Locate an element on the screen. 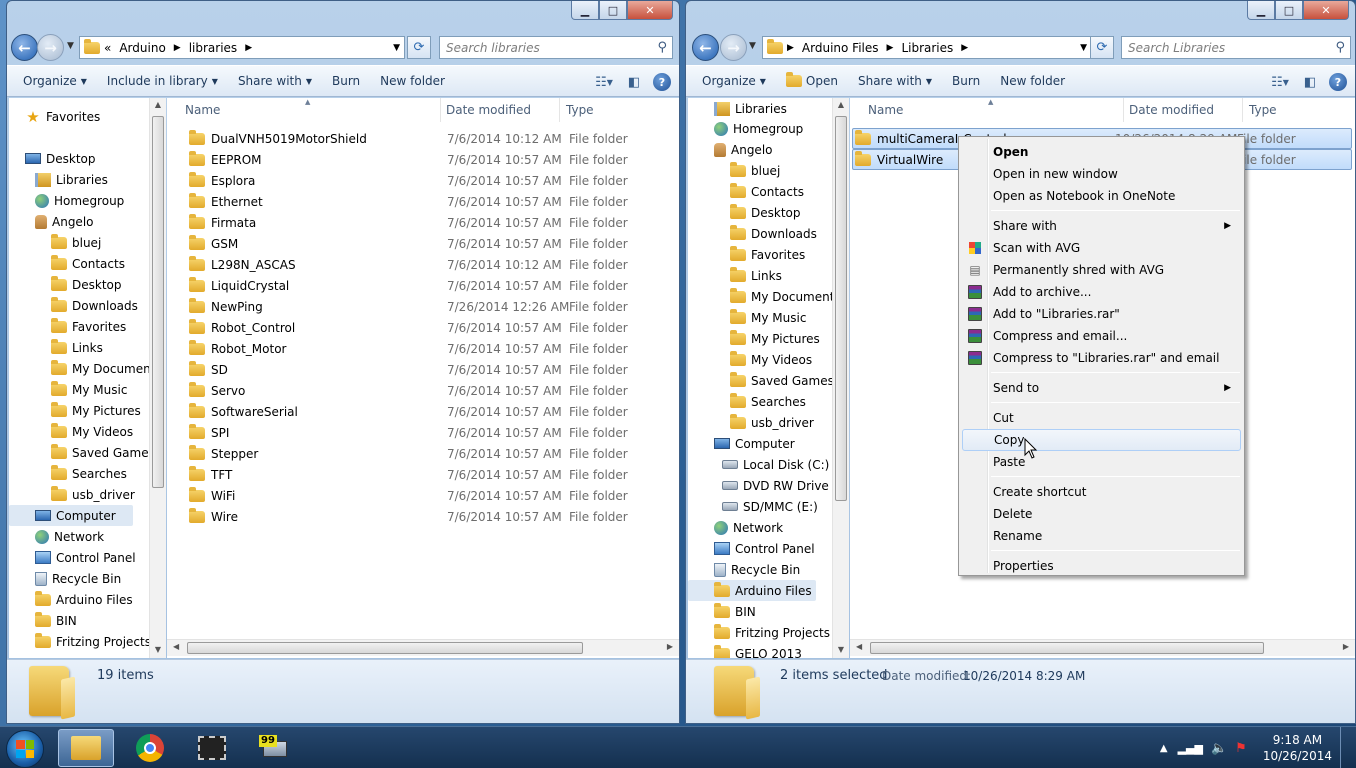  show-desktop-button is located at coordinates (1345, 747).